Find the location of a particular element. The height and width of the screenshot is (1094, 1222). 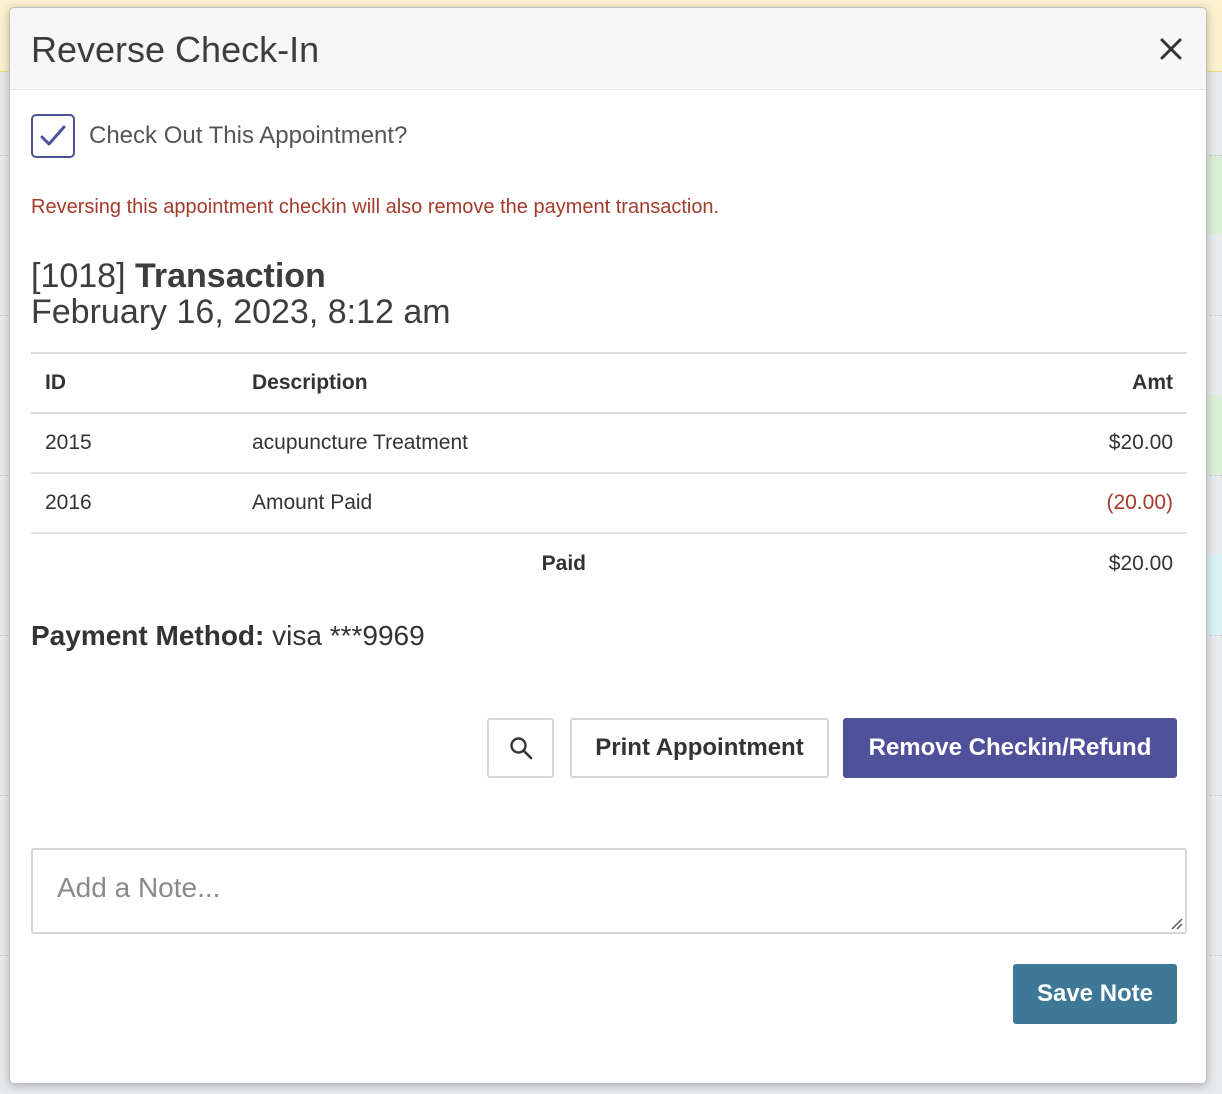

payment-method: Payment Method: visa ***9969 is located at coordinates (228, 636).